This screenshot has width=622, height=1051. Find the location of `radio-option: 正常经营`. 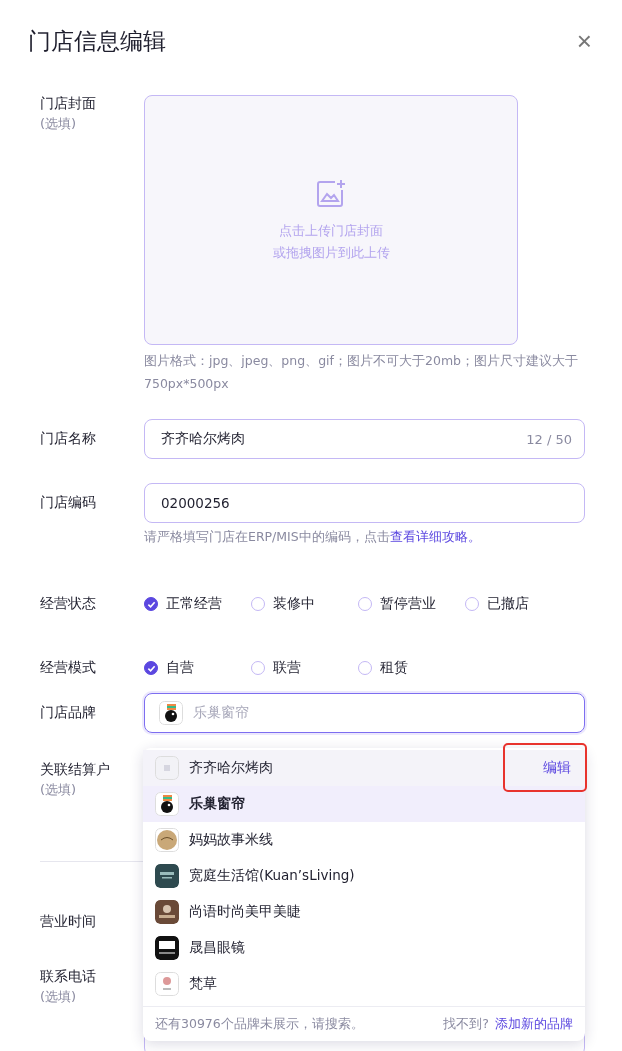

radio-option: 正常经营 is located at coordinates (197, 604).